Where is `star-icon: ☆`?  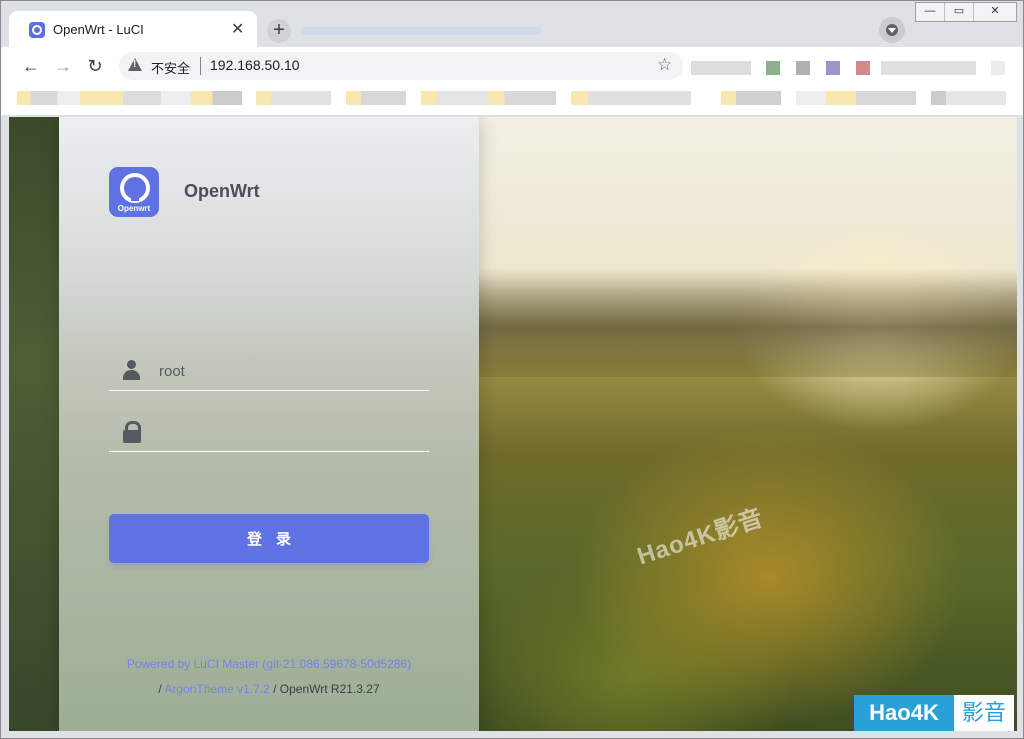
star-icon: ☆ is located at coordinates (664, 65).